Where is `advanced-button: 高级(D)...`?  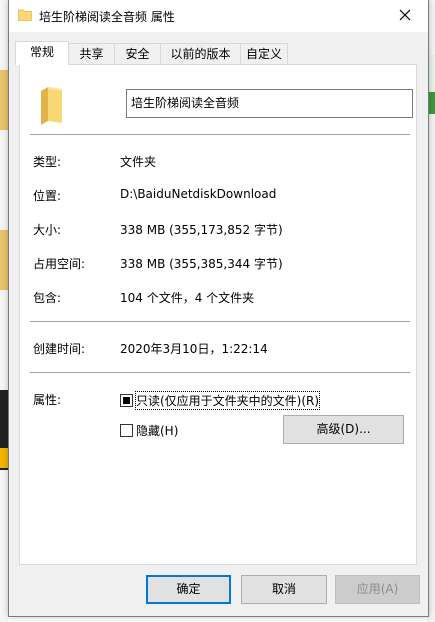
advanced-button: 高级(D)... is located at coordinates (343, 429).